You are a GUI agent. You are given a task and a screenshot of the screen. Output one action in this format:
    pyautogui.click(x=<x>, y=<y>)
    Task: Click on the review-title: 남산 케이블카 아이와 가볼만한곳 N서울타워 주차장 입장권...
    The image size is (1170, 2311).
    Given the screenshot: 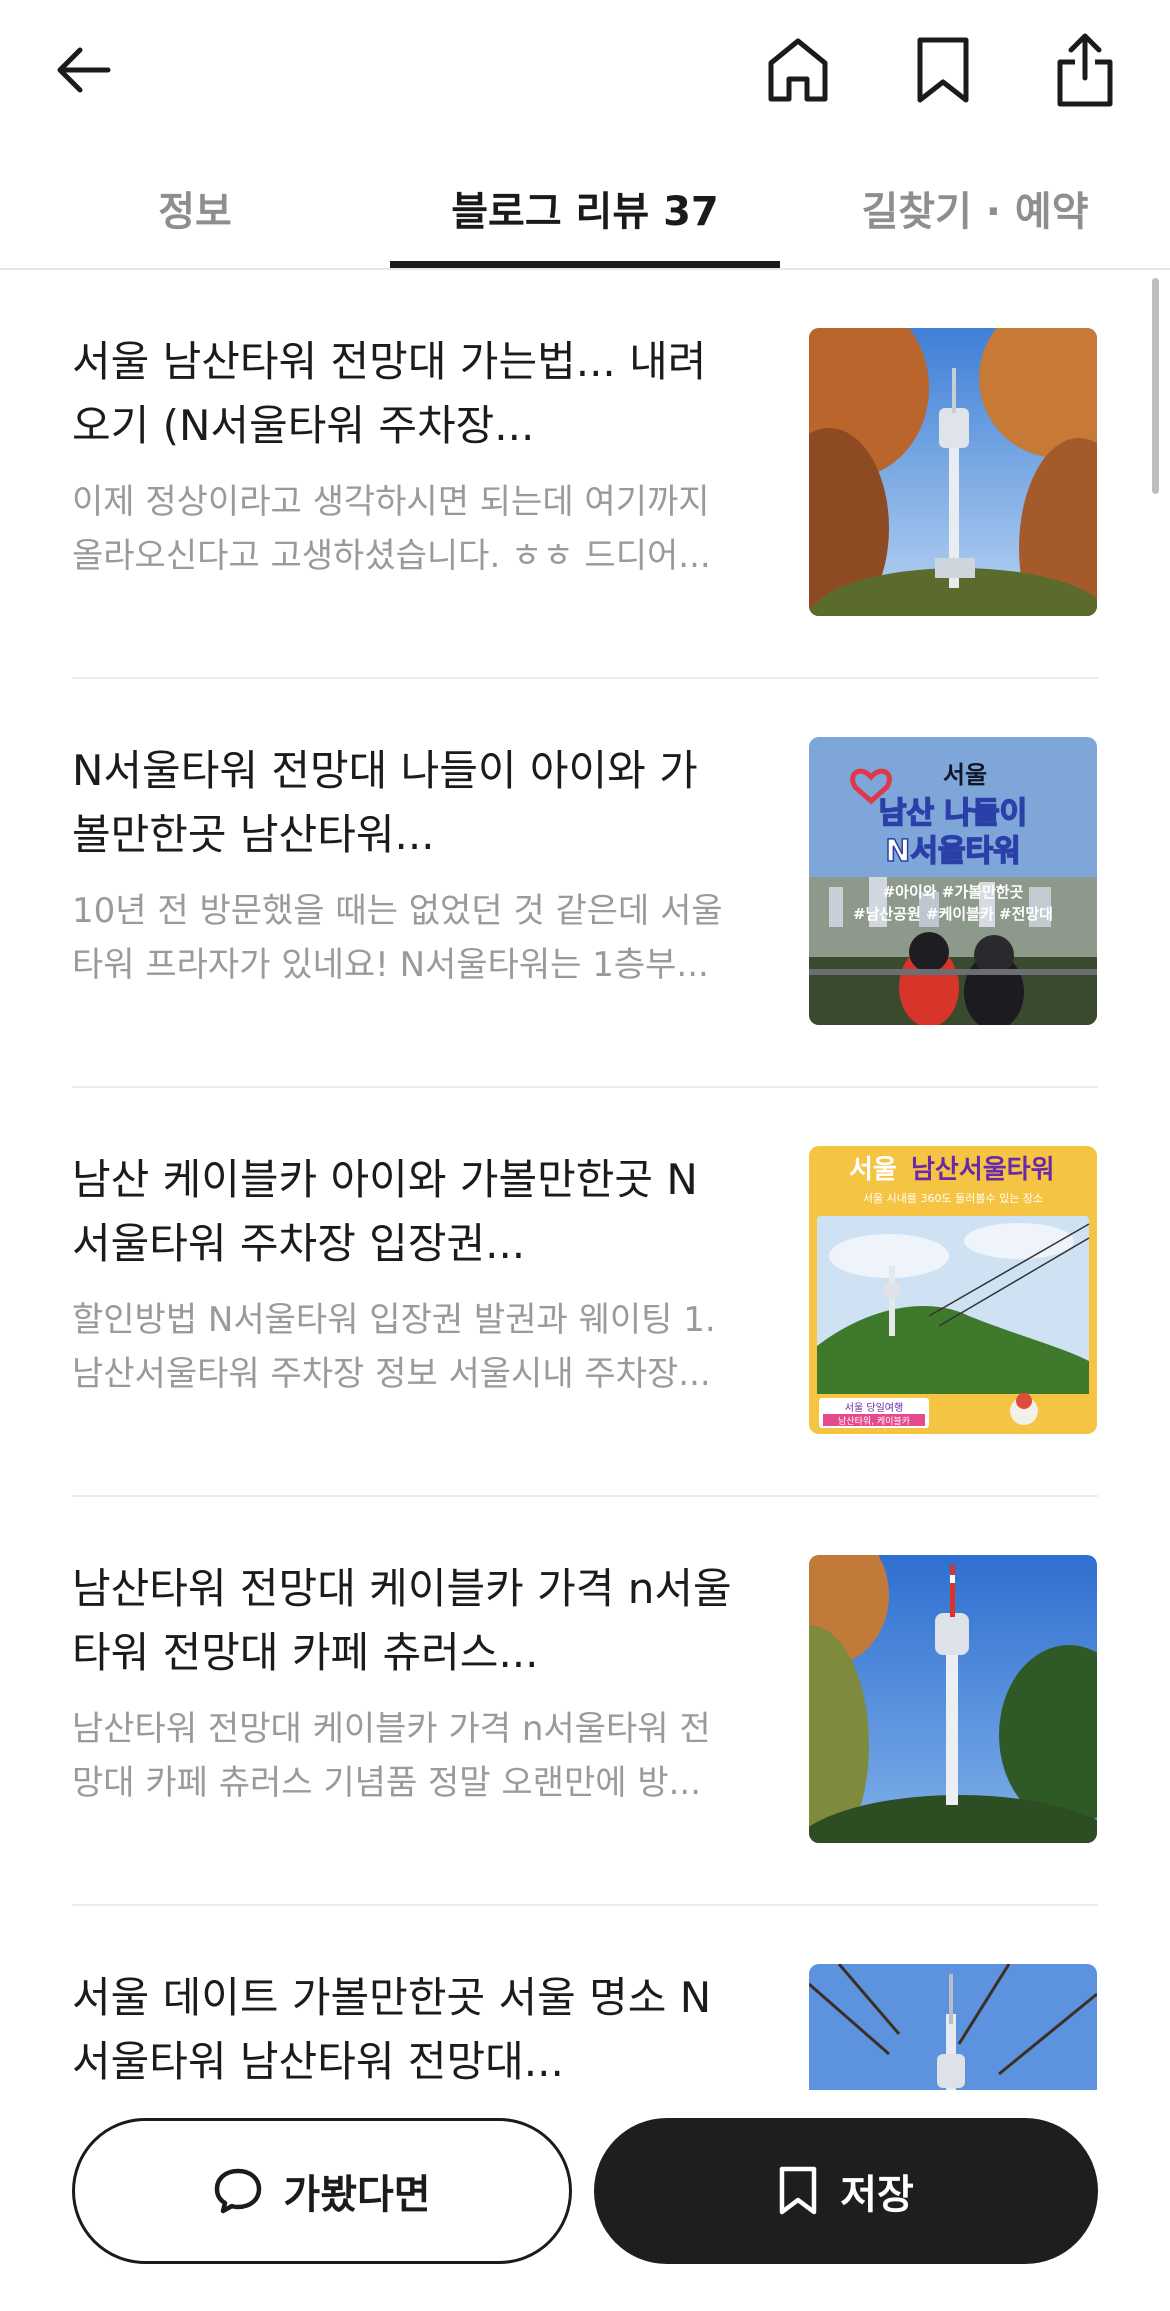 What is the action you would take?
    pyautogui.click(x=385, y=1211)
    